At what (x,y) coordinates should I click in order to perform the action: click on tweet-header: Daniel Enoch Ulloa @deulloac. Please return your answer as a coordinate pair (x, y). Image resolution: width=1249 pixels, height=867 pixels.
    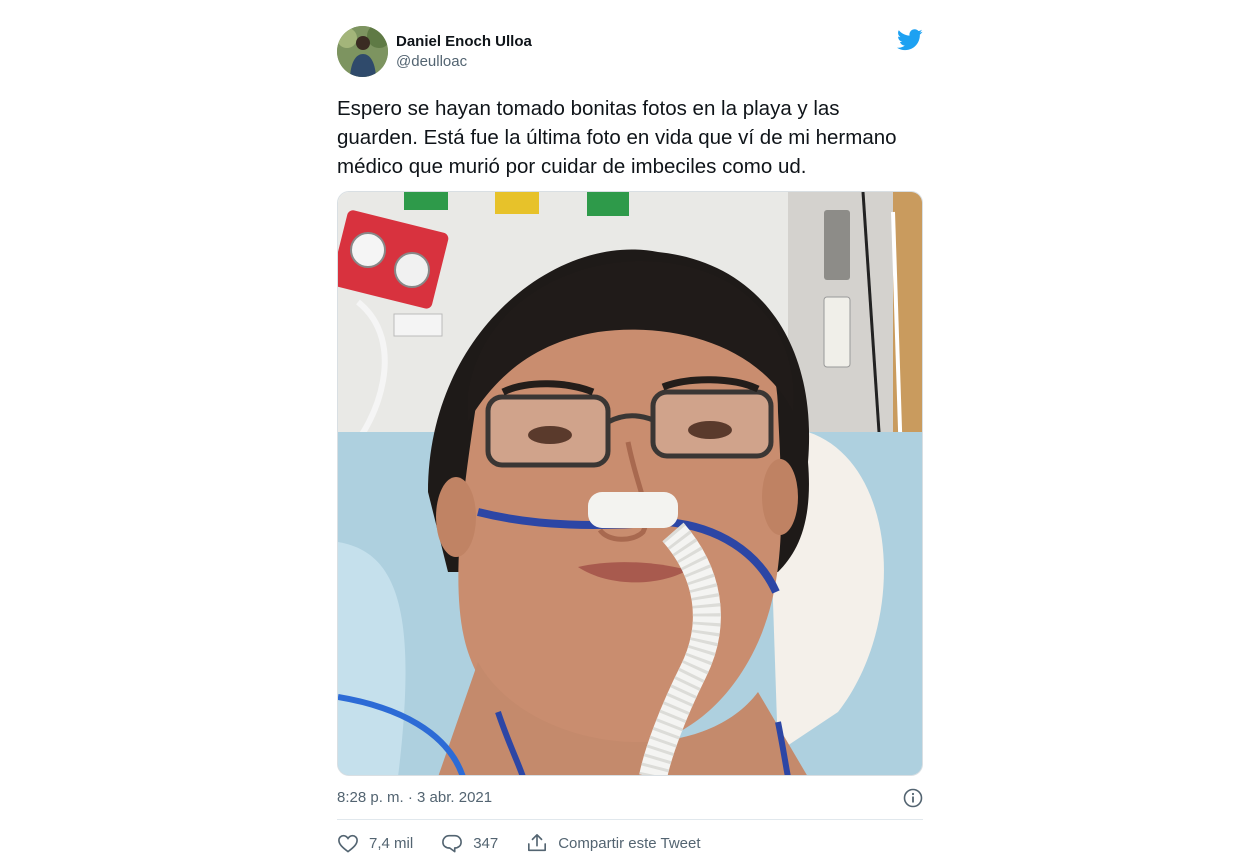
    Looking at the image, I should click on (630, 52).